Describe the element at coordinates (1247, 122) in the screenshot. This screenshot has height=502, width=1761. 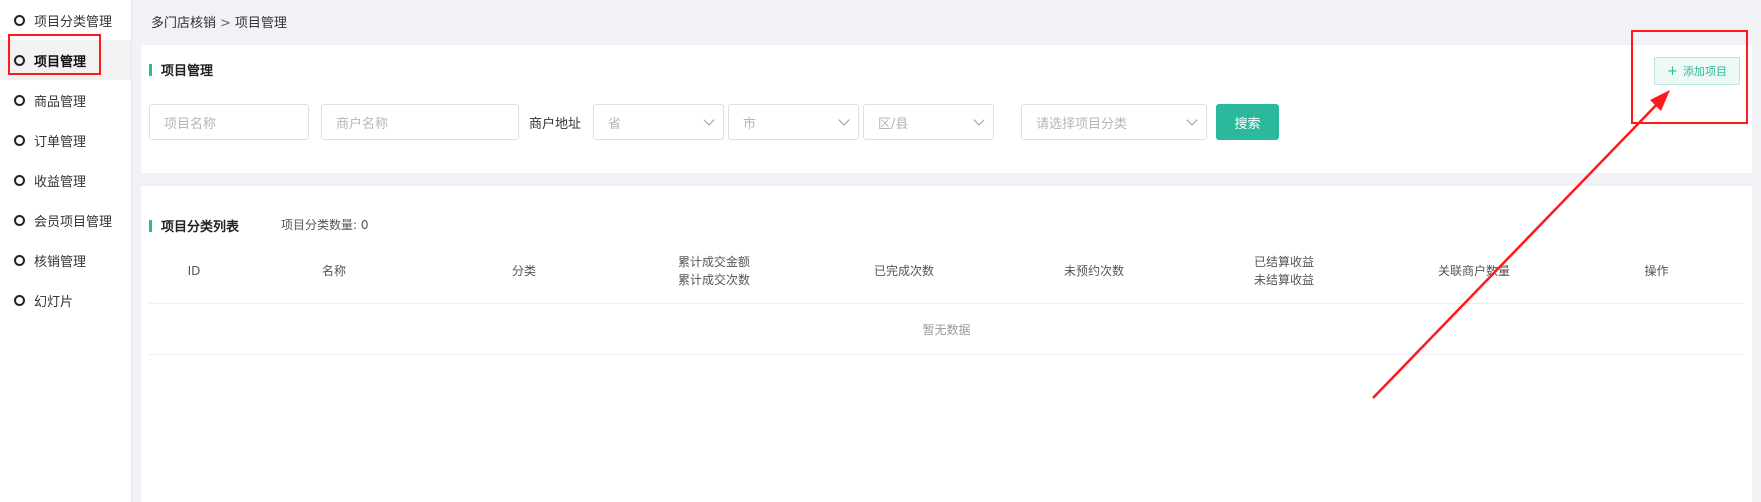
I see `search-button: 搜索` at that location.